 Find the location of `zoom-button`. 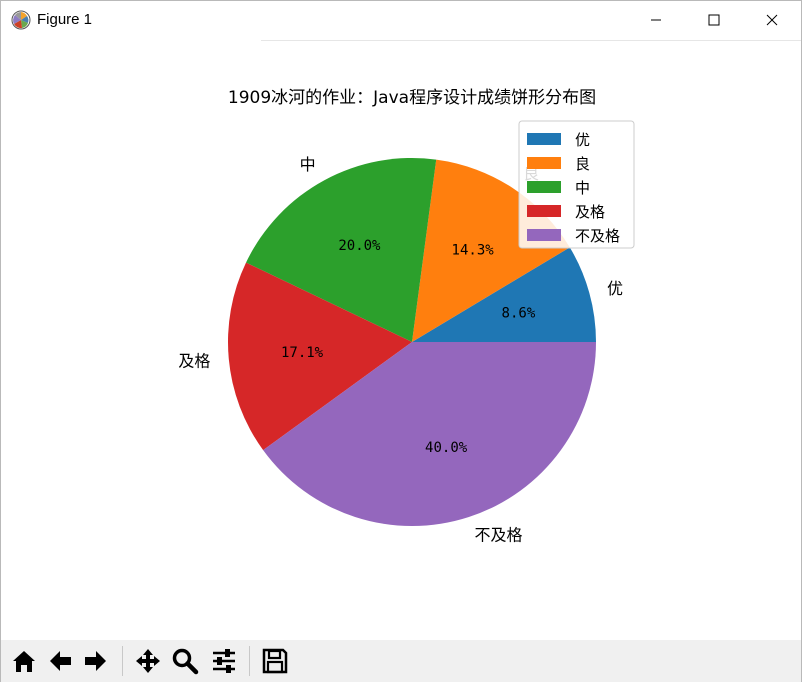

zoom-button is located at coordinates (185, 661).